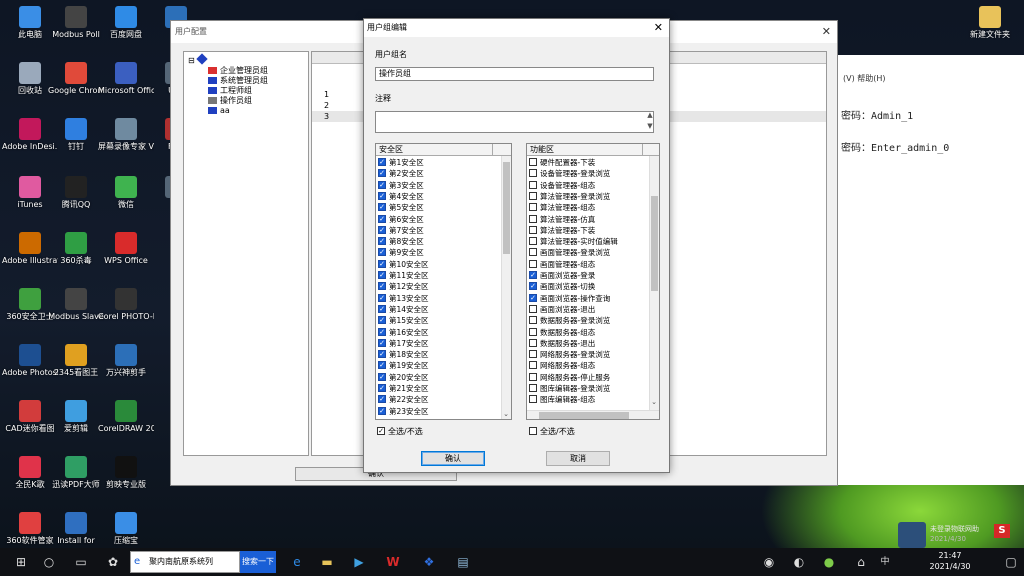  What do you see at coordinates (569, 252) in the screenshot?
I see `list-item: 画面管理器-登录浏览` at bounding box center [569, 252].